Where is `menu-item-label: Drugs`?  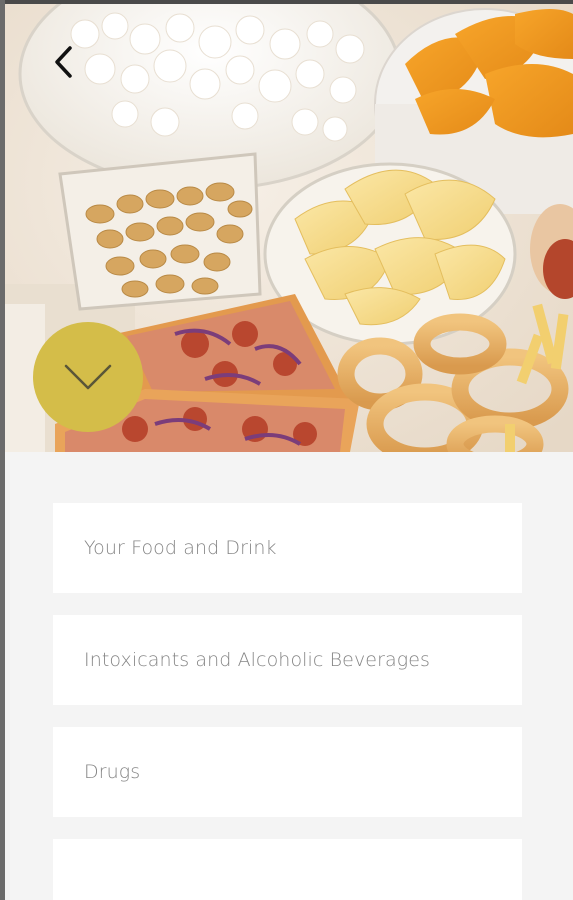
menu-item-label: Drugs is located at coordinates (112, 772).